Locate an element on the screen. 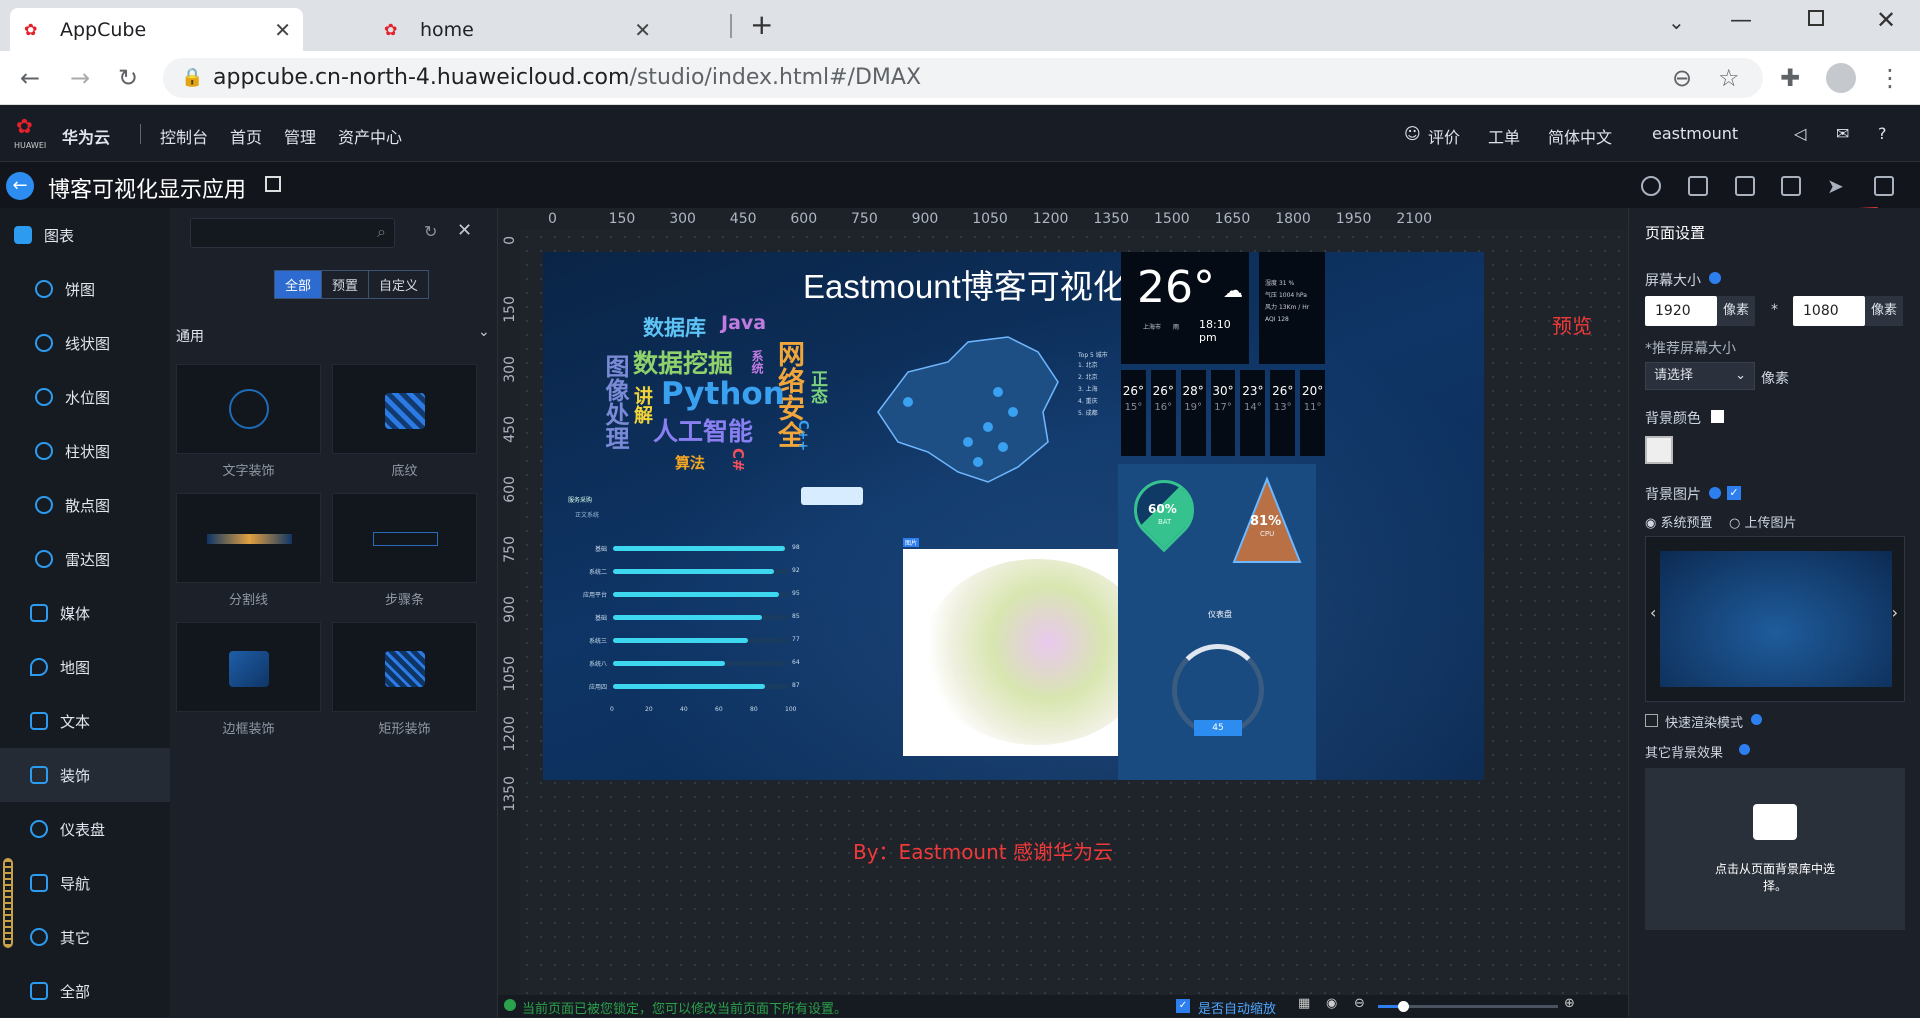  carousel-next-icon: › is located at coordinates (1895, 612).